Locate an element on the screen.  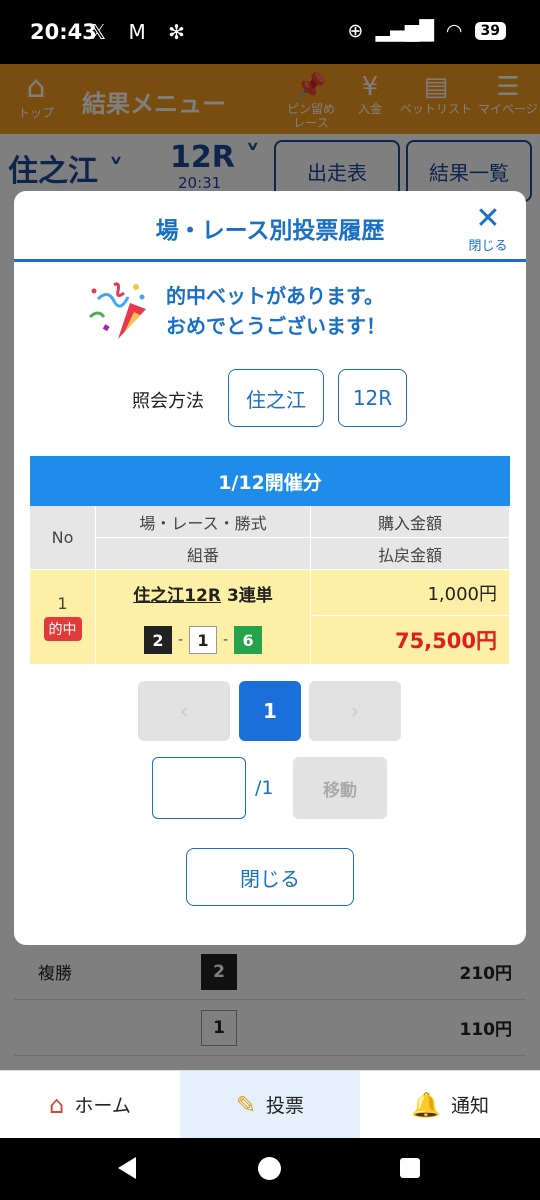
wifi-icon: ◠ is located at coordinates (454, 31).